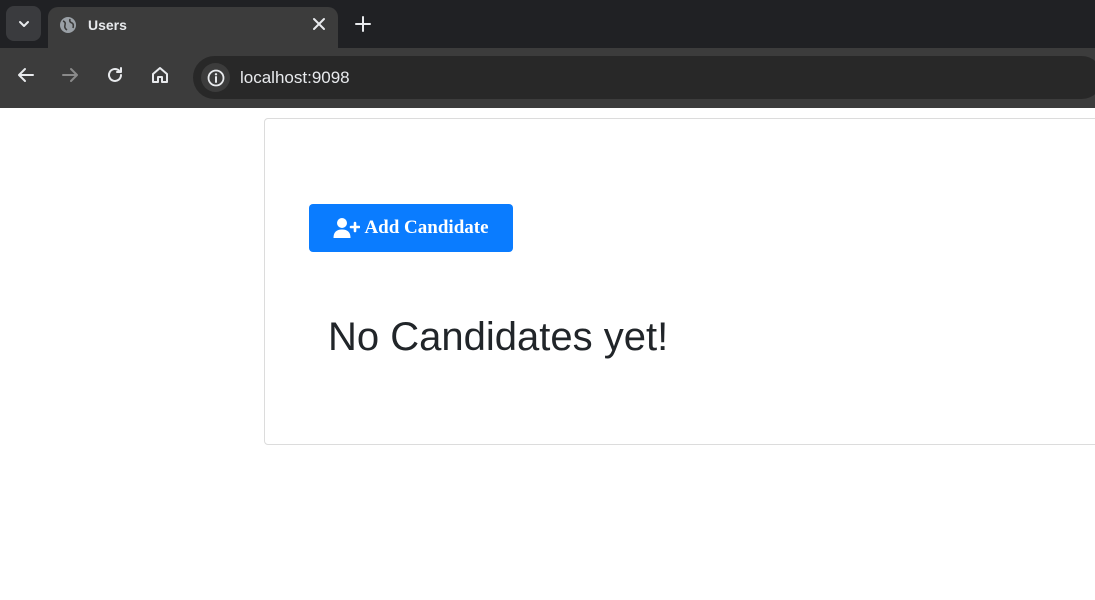  I want to click on site-info-button, so click(215, 77).